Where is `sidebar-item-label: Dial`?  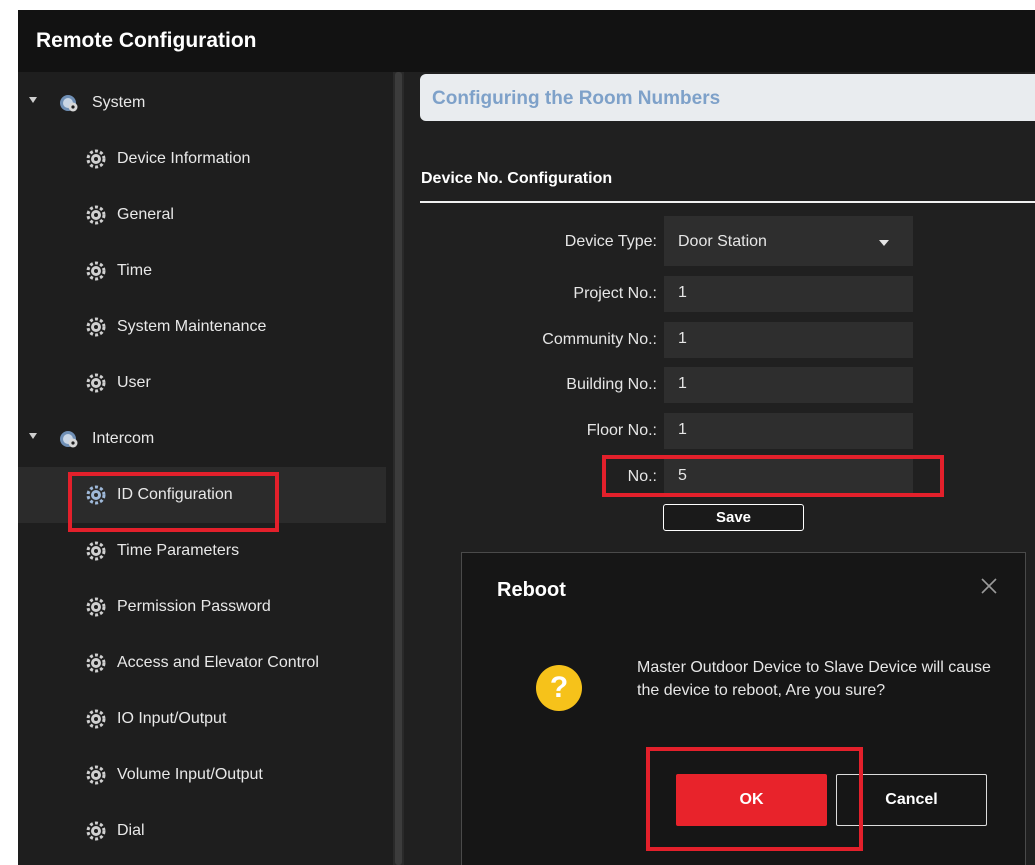 sidebar-item-label: Dial is located at coordinates (131, 830).